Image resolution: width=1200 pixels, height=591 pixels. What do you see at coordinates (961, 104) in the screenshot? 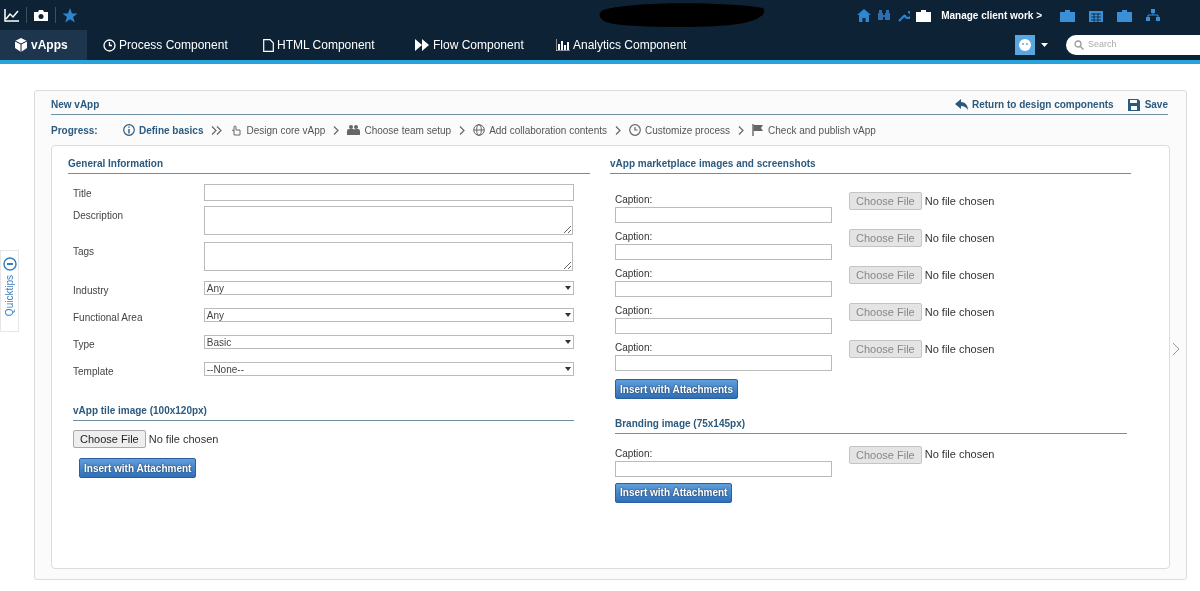
I see `reply-arrow-icon` at bounding box center [961, 104].